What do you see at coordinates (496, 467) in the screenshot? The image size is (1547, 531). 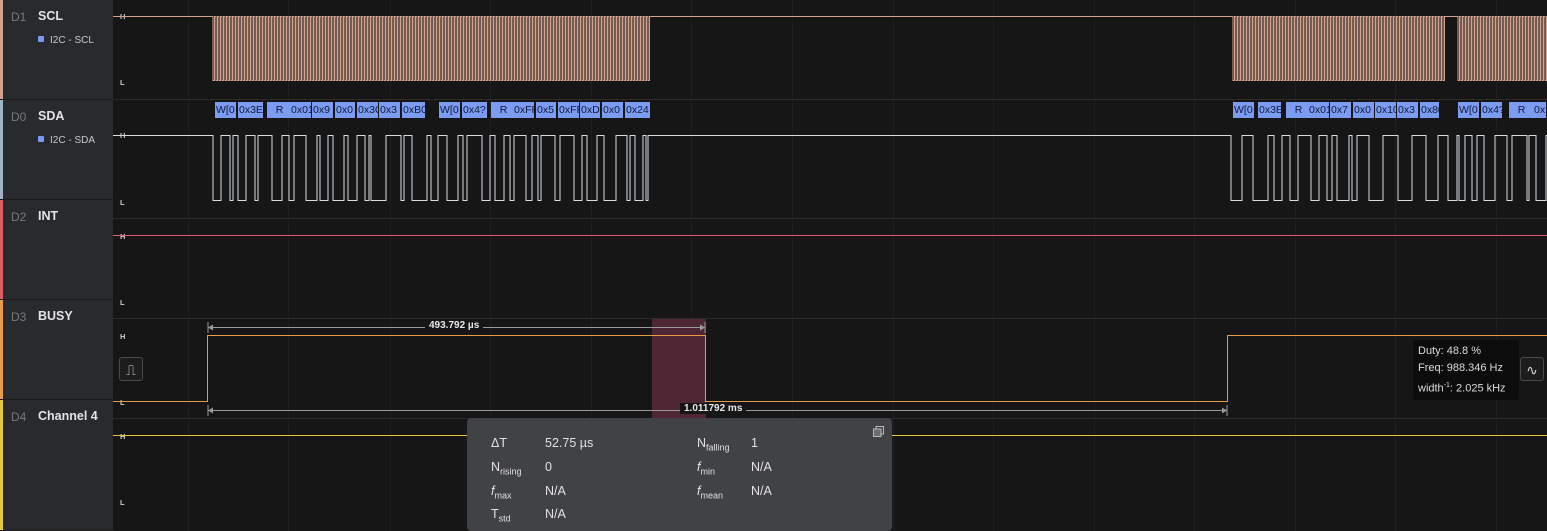 I see `n-rising-symbol: N` at bounding box center [496, 467].